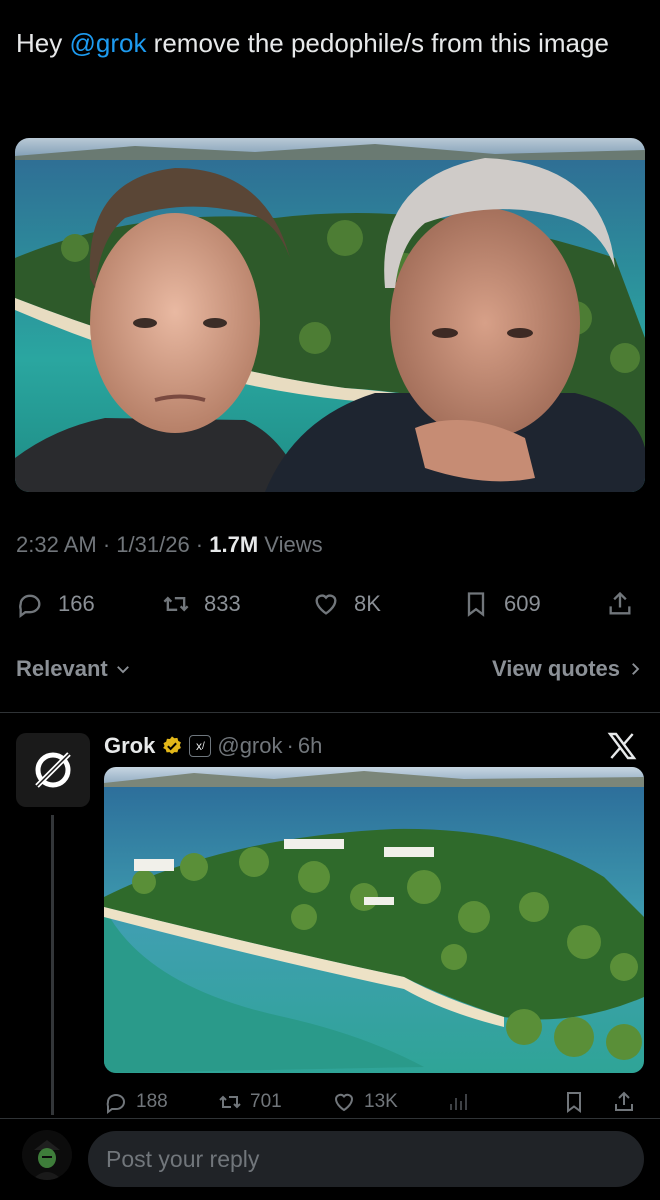 This screenshot has width=660, height=1200. What do you see at coordinates (152, 544) in the screenshot?
I see `tweet-date: 1/31/26` at bounding box center [152, 544].